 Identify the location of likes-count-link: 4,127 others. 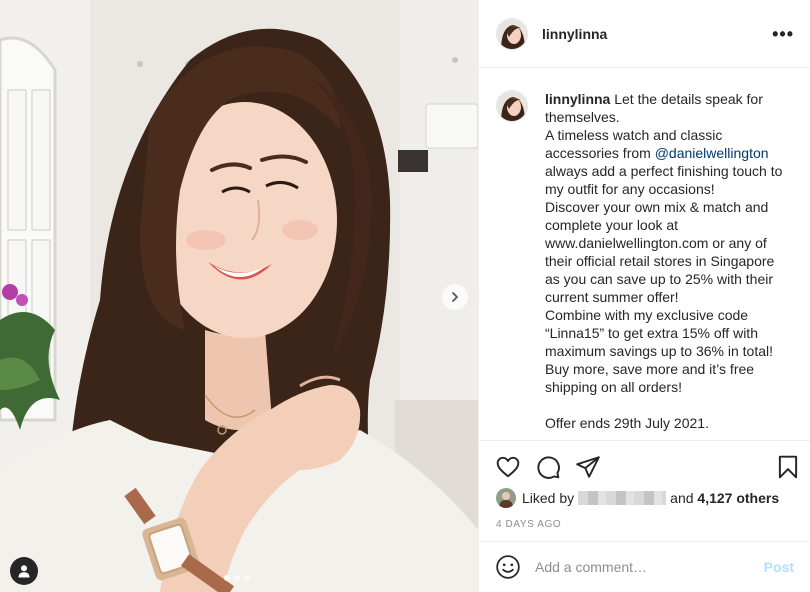
(738, 498).